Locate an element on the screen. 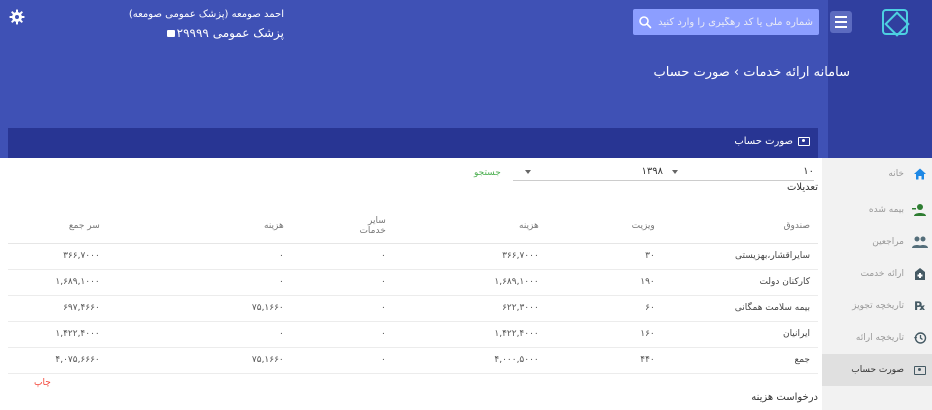 Image resolution: width=932 pixels, height=410 pixels. print-button: چاپ is located at coordinates (42, 383).